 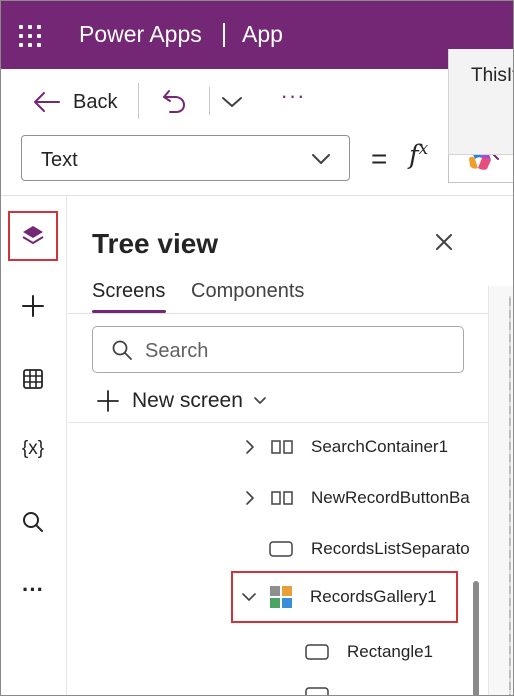 I want to click on undo-icon, so click(x=174, y=101).